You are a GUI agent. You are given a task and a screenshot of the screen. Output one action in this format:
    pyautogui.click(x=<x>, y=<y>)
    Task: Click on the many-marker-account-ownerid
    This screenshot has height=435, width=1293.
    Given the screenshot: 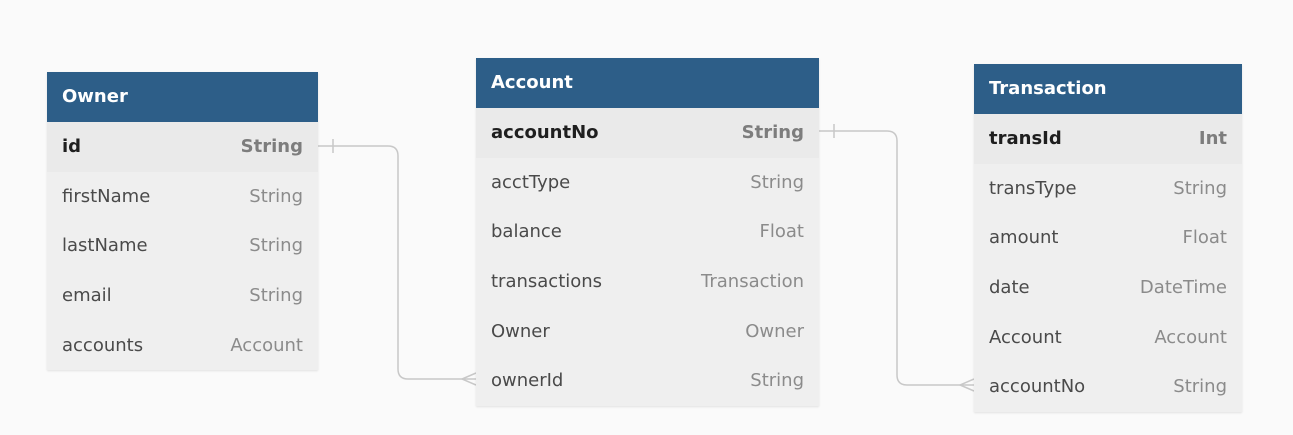 What is the action you would take?
    pyautogui.click(x=468, y=379)
    